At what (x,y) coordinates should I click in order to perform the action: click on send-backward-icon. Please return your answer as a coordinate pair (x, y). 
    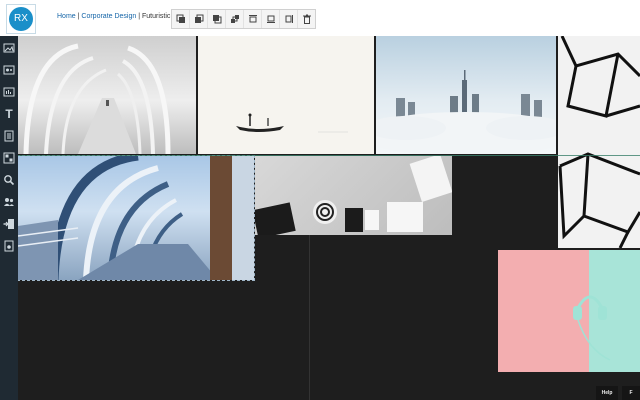
    Looking at the image, I should click on (216, 19).